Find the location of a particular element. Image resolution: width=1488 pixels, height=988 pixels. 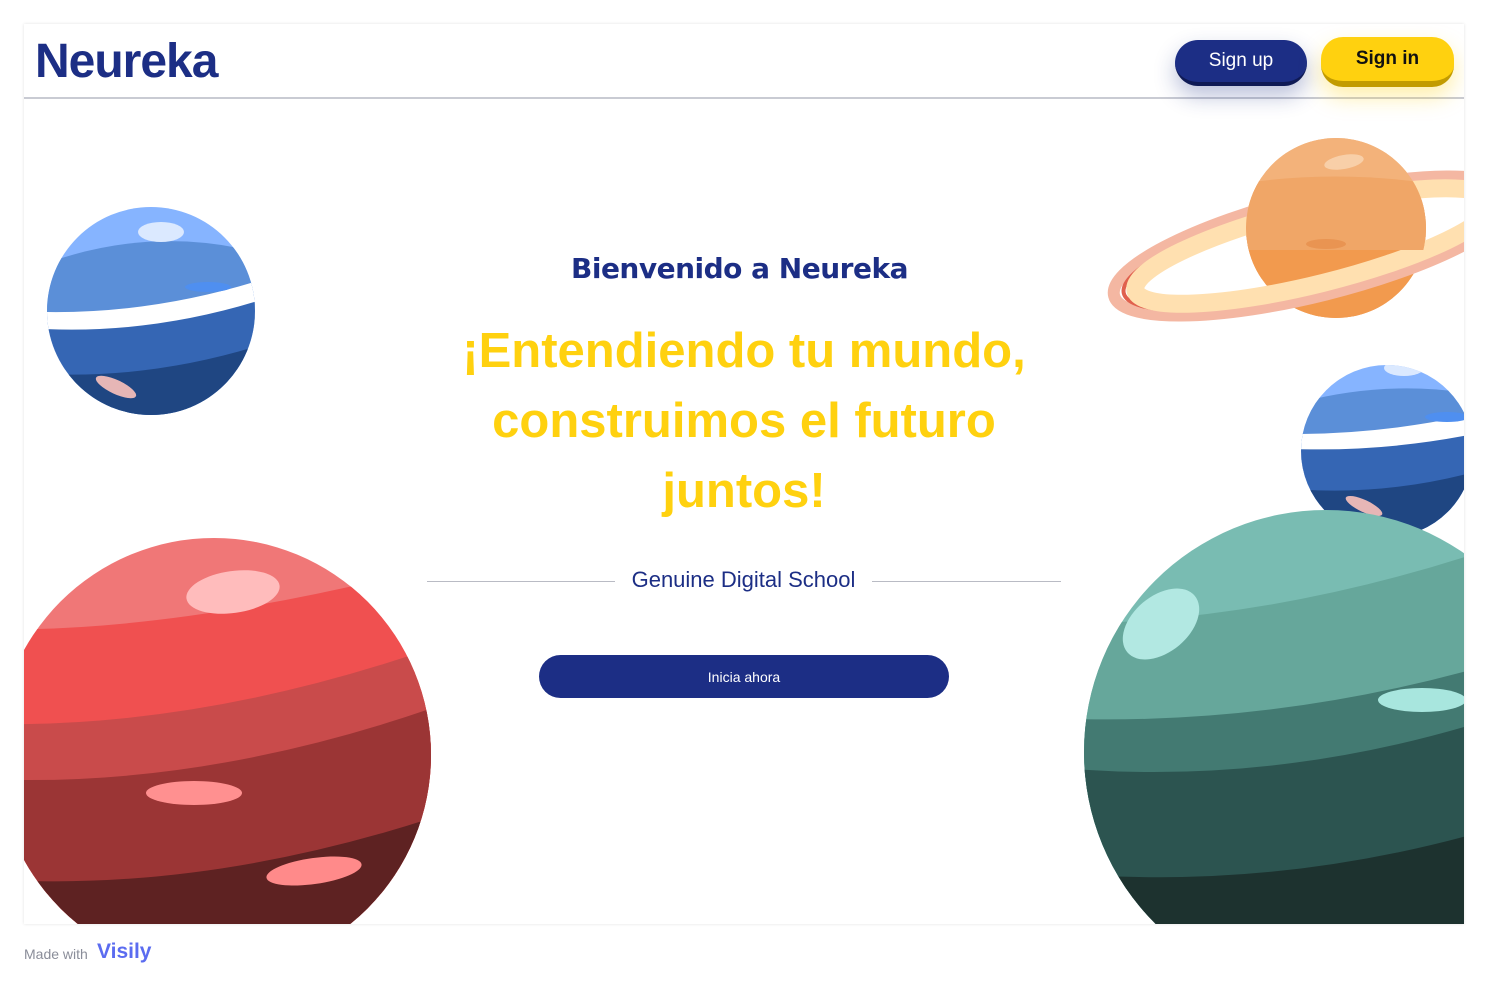

divider-right is located at coordinates (966, 581).